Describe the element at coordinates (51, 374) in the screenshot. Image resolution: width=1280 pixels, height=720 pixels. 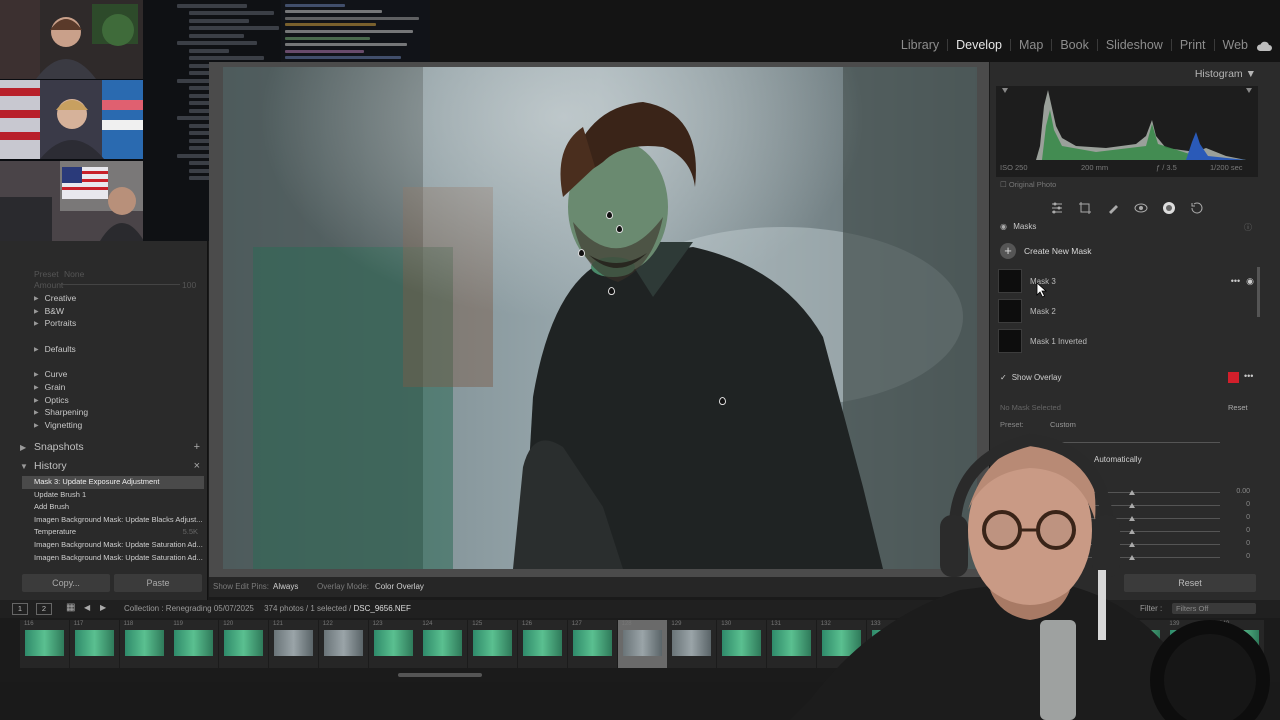
I see `preset-group-curve: Curve` at that location.